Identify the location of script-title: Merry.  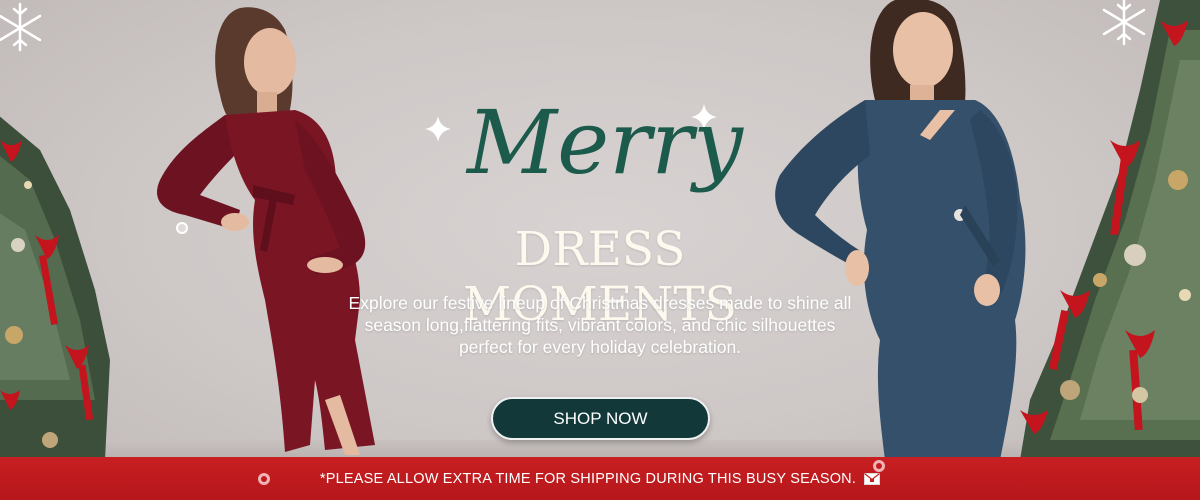
(604, 142).